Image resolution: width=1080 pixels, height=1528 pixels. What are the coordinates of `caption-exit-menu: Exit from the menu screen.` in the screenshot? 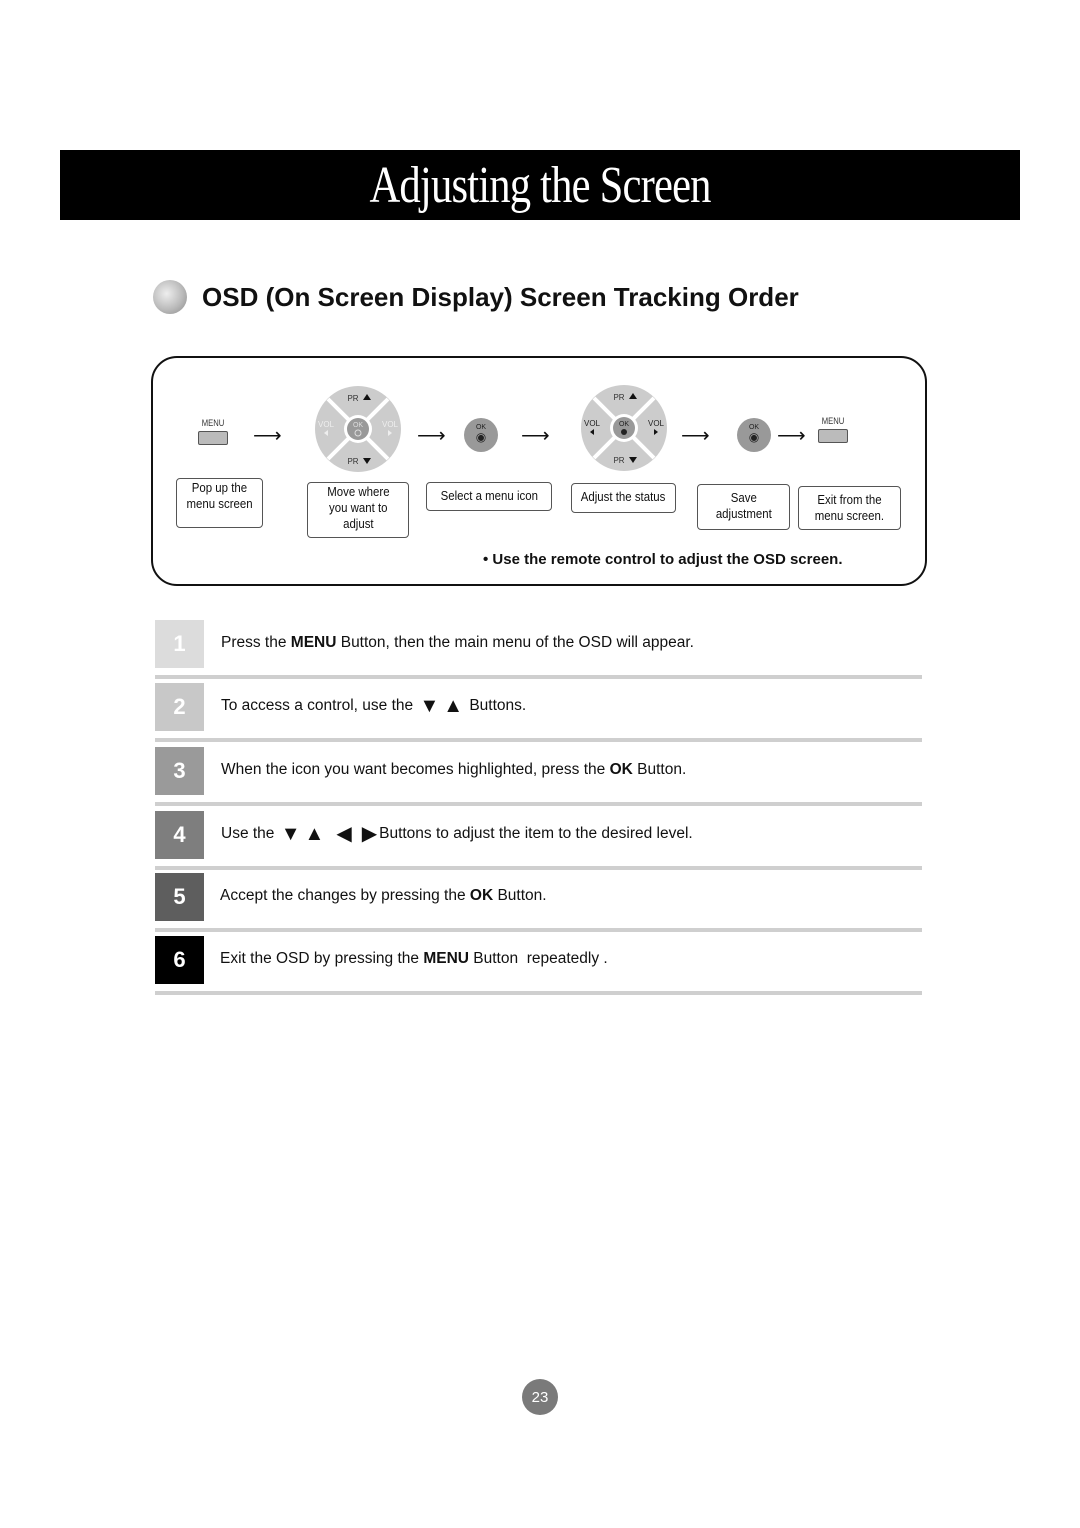 It's located at (849, 508).